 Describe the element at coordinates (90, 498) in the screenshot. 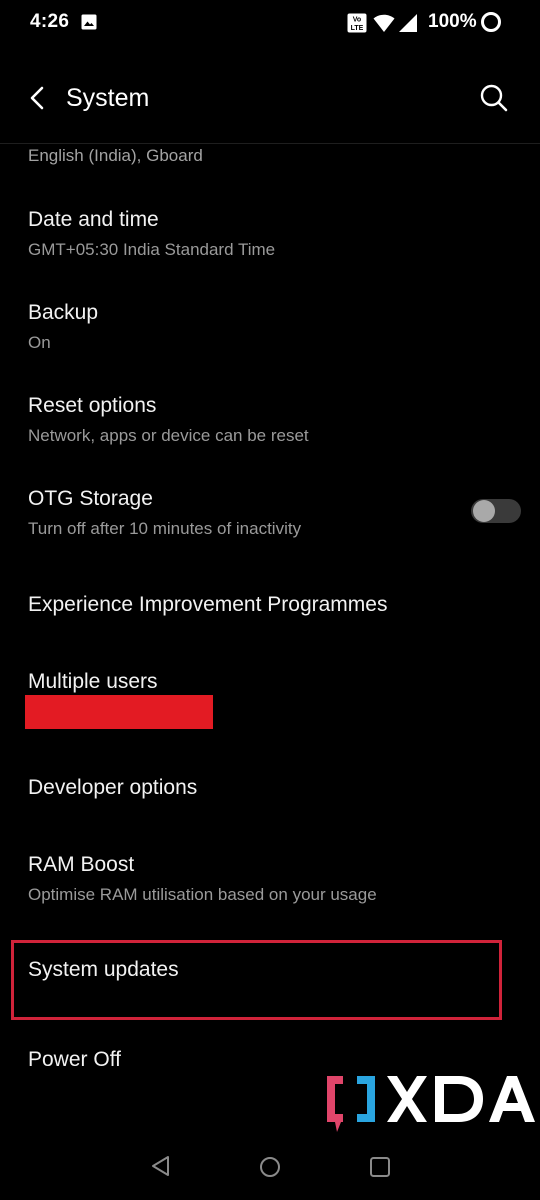

I see `list-item-title: OTG Storage` at that location.